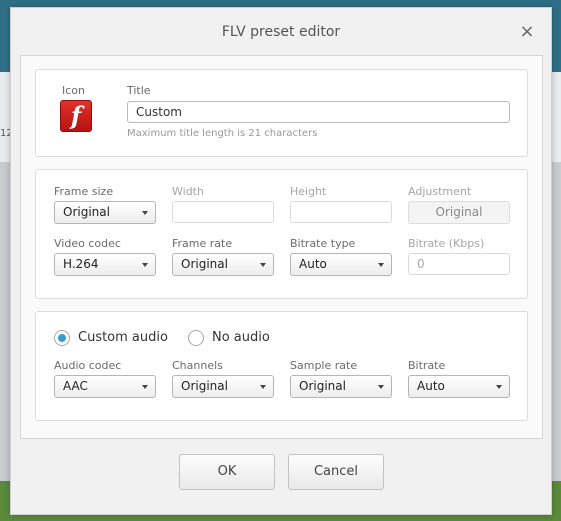  I want to click on frame-rate-label: Frame rate, so click(202, 243).